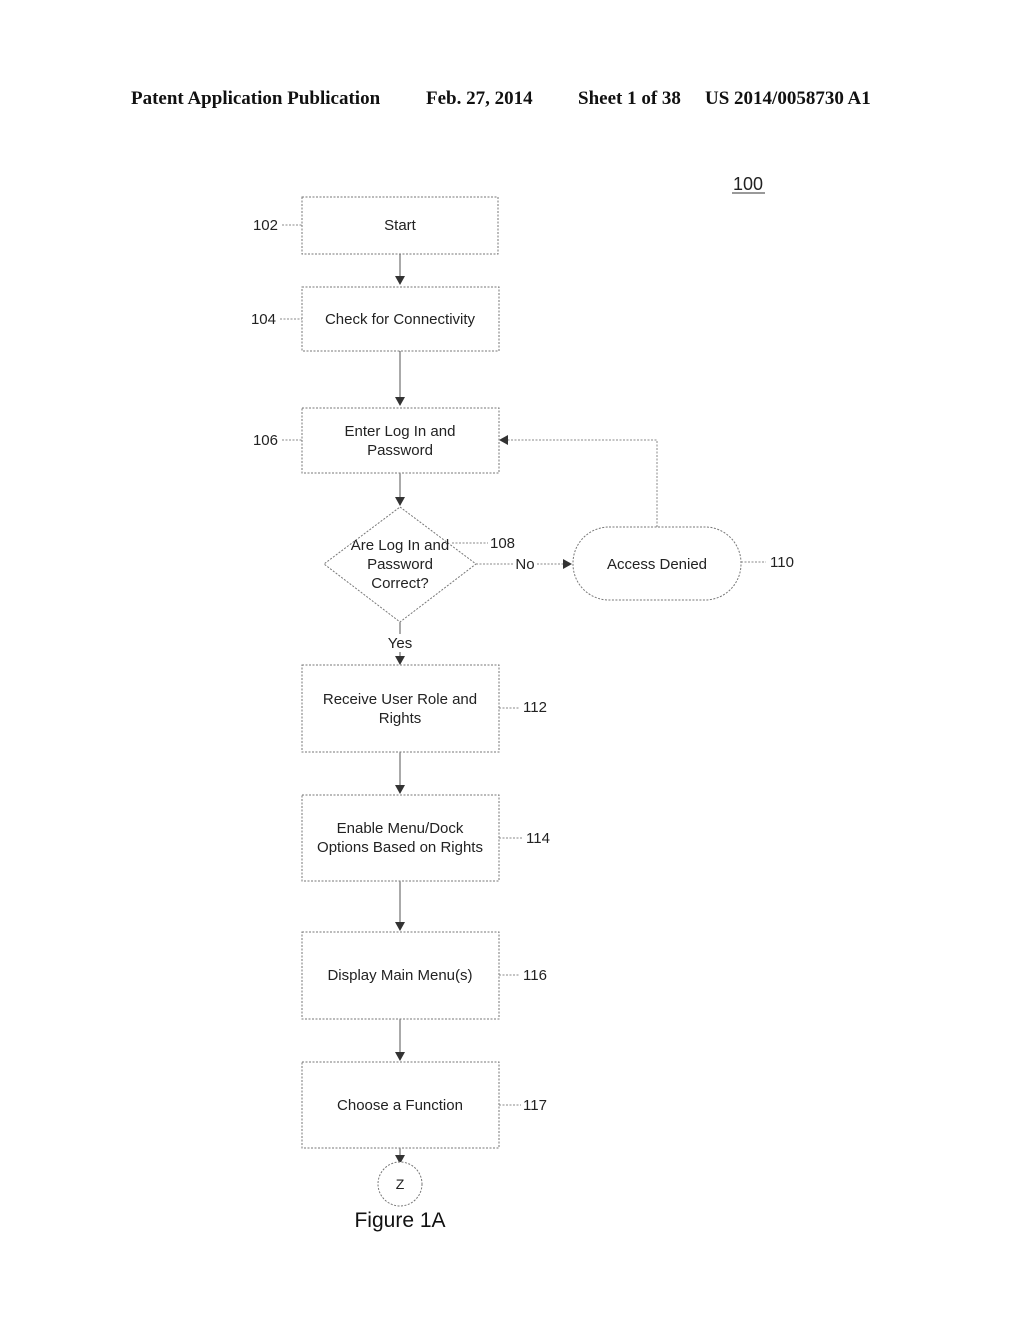 This screenshot has height=1320, width=1024. I want to click on node-114-text-2: Options Based on Rights, so click(400, 847).